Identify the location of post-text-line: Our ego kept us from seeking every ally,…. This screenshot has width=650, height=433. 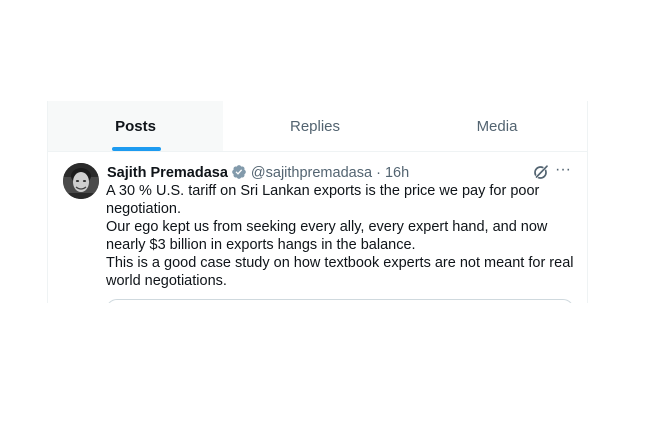
(327, 236).